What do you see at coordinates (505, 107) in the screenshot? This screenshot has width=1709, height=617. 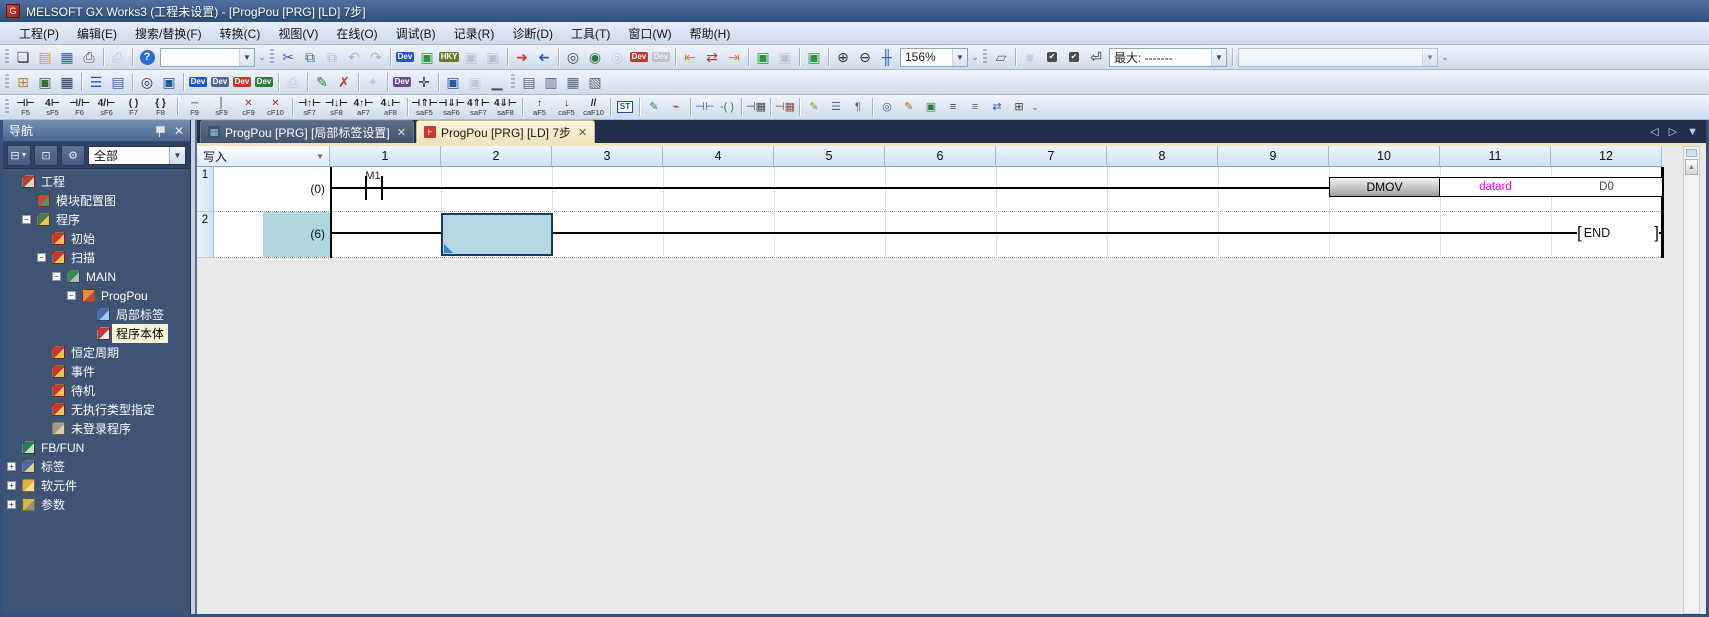 I see `parallel-falling-pulse-close-button: 4⇓⊢ saF8` at bounding box center [505, 107].